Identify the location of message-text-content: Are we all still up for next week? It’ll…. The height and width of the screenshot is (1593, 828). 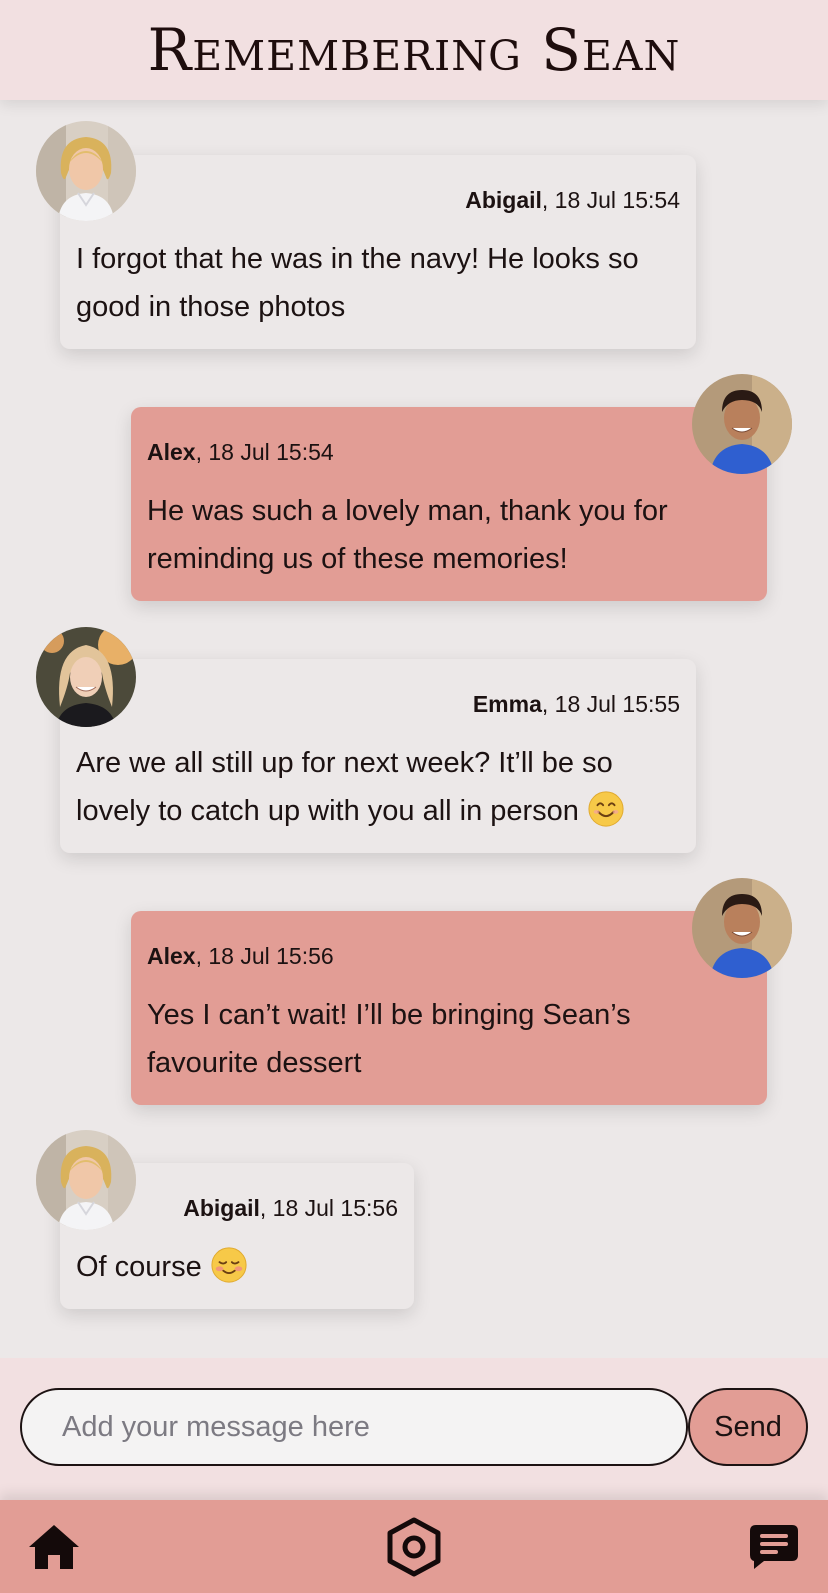
(344, 787).